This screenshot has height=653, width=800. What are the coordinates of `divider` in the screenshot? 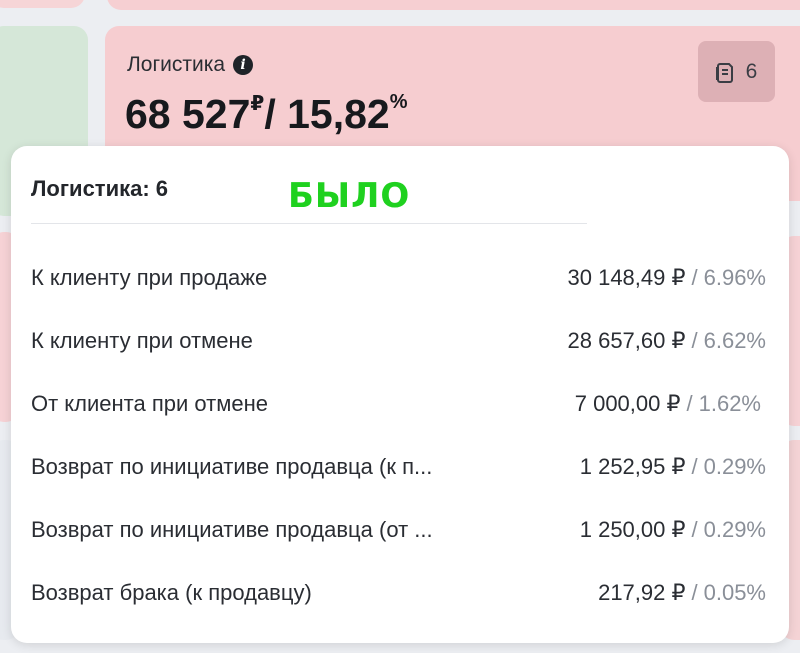 It's located at (309, 223).